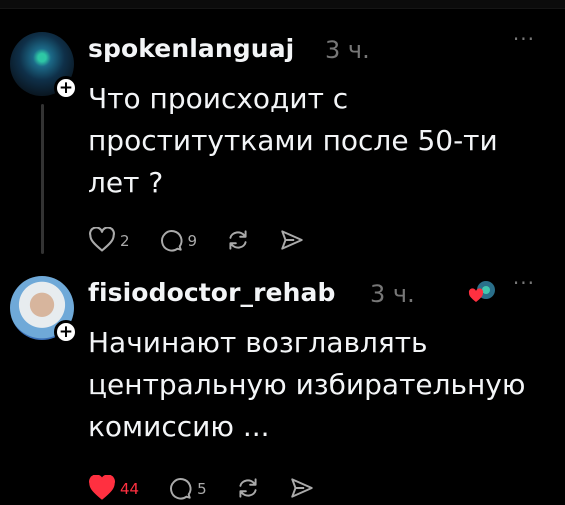 The width and height of the screenshot is (565, 505). What do you see at coordinates (125, 240) in the screenshot?
I see `like-count: 2` at bounding box center [125, 240].